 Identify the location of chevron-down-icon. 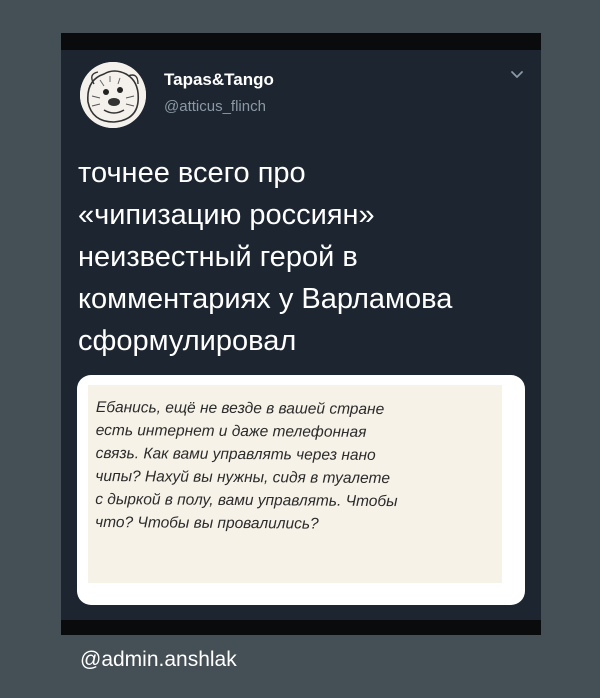
(517, 75).